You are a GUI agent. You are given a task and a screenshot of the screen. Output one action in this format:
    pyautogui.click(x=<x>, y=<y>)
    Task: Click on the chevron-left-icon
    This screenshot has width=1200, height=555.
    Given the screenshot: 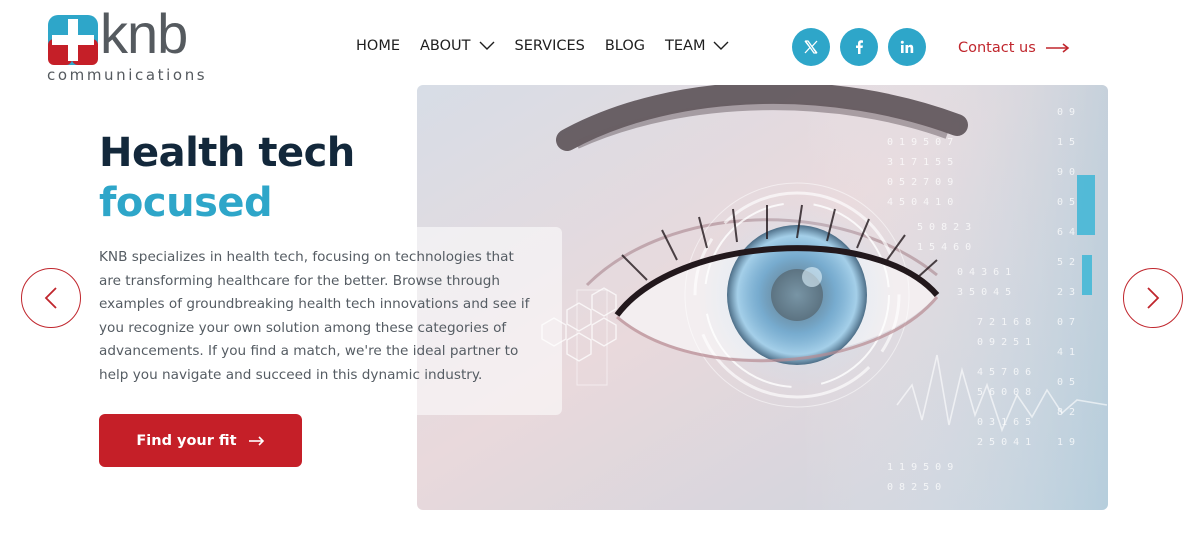 What is the action you would take?
    pyautogui.click(x=50, y=298)
    